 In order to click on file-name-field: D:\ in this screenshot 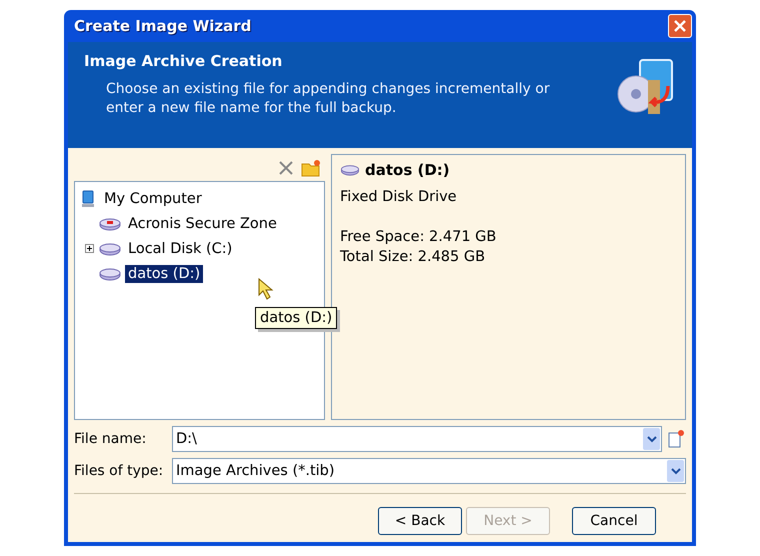, I will do `click(417, 439)`.